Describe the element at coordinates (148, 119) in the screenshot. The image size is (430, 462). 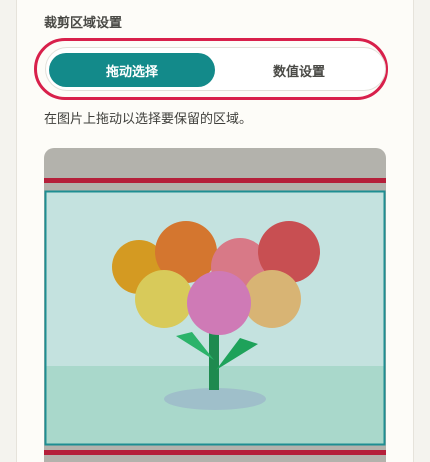
I see `crop-hint-text: 在图片上拖动以选择要保留的区域。` at that location.